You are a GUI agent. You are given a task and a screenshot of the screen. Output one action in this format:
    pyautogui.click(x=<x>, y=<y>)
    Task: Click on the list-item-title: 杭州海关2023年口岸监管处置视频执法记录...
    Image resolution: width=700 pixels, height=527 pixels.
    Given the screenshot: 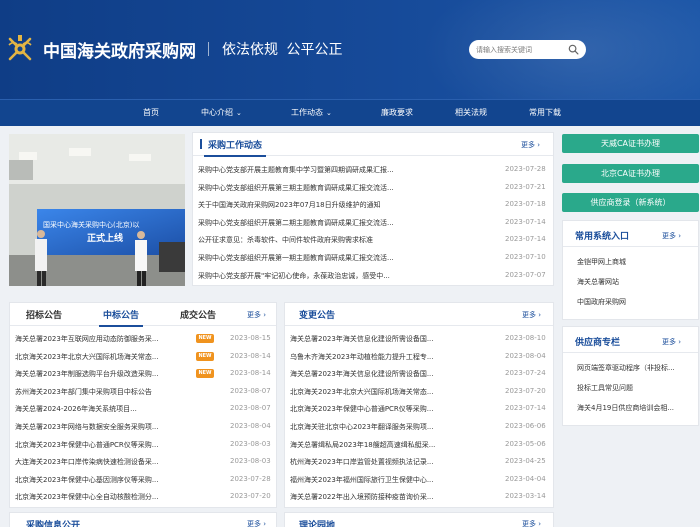 What is the action you would take?
    pyautogui.click(x=376, y=462)
    